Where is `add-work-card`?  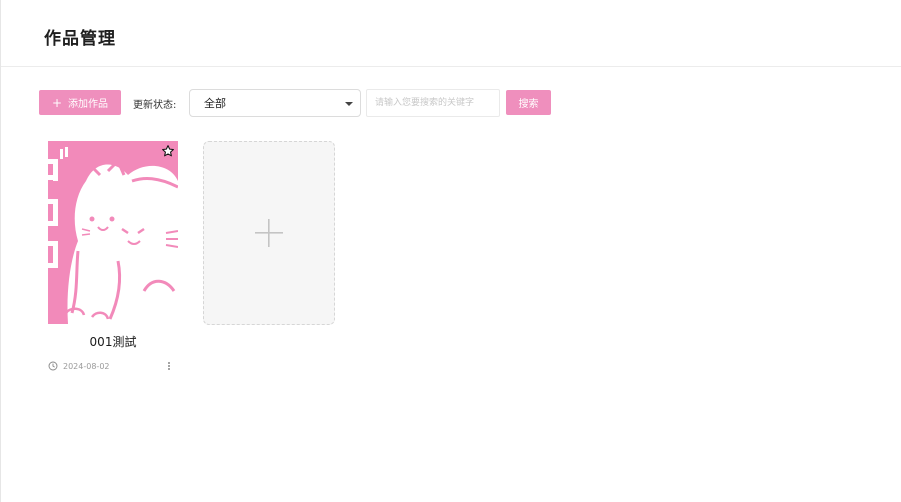
add-work-card is located at coordinates (269, 233).